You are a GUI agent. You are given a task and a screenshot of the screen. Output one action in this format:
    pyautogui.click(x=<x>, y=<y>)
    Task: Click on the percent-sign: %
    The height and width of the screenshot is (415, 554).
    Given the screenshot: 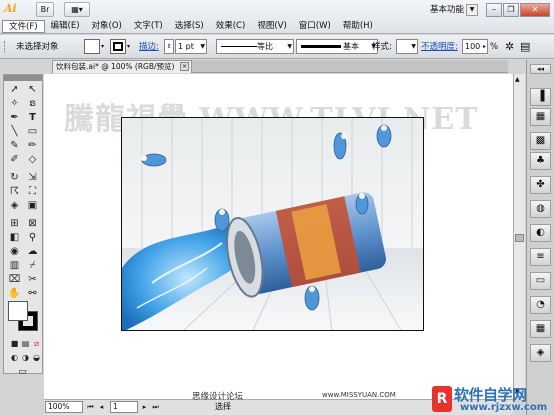 What is the action you would take?
    pyautogui.click(x=494, y=47)
    